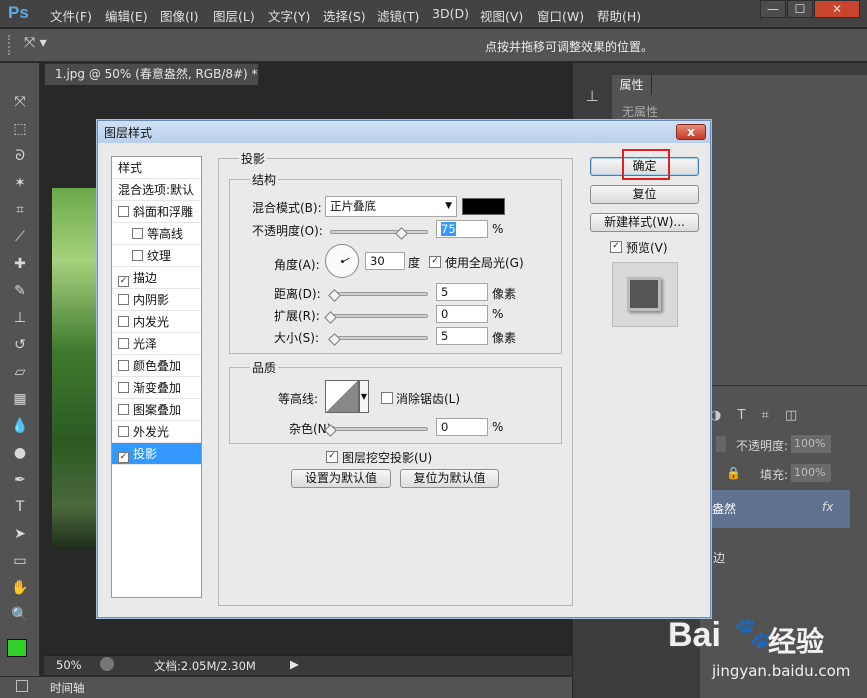 The width and height of the screenshot is (867, 698). Describe the element at coordinates (69, 665) in the screenshot. I see `zoom-level: 50%` at that location.